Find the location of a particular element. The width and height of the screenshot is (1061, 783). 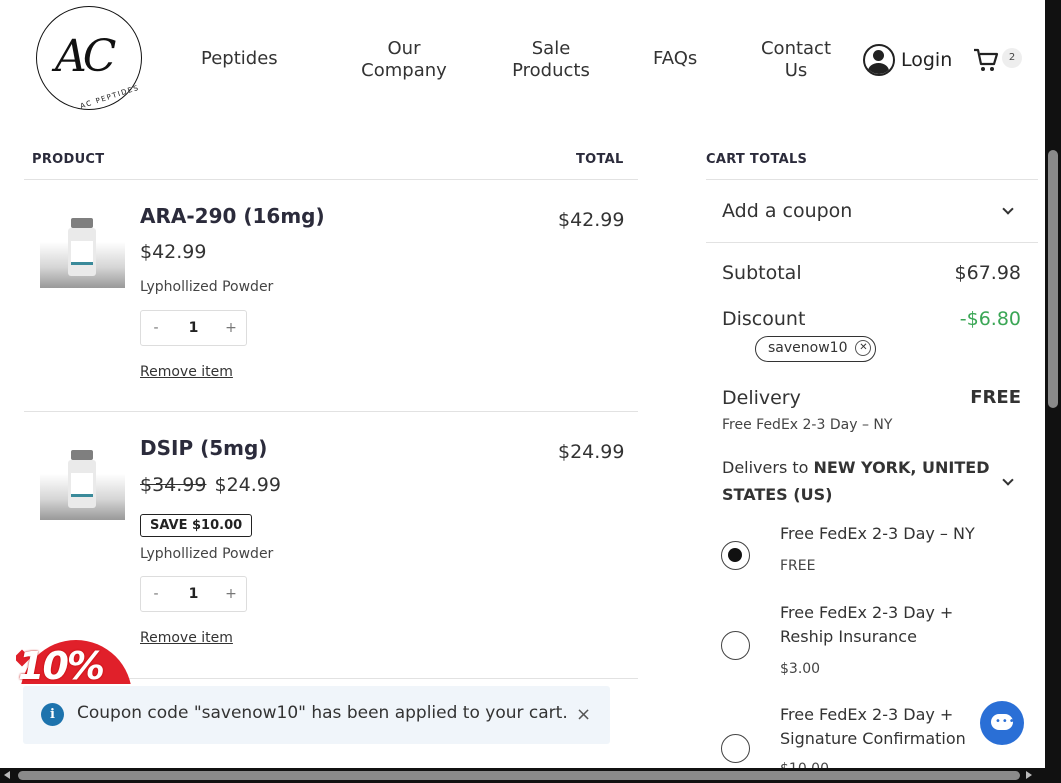

horizontal-scrollbar is located at coordinates (530, 775).